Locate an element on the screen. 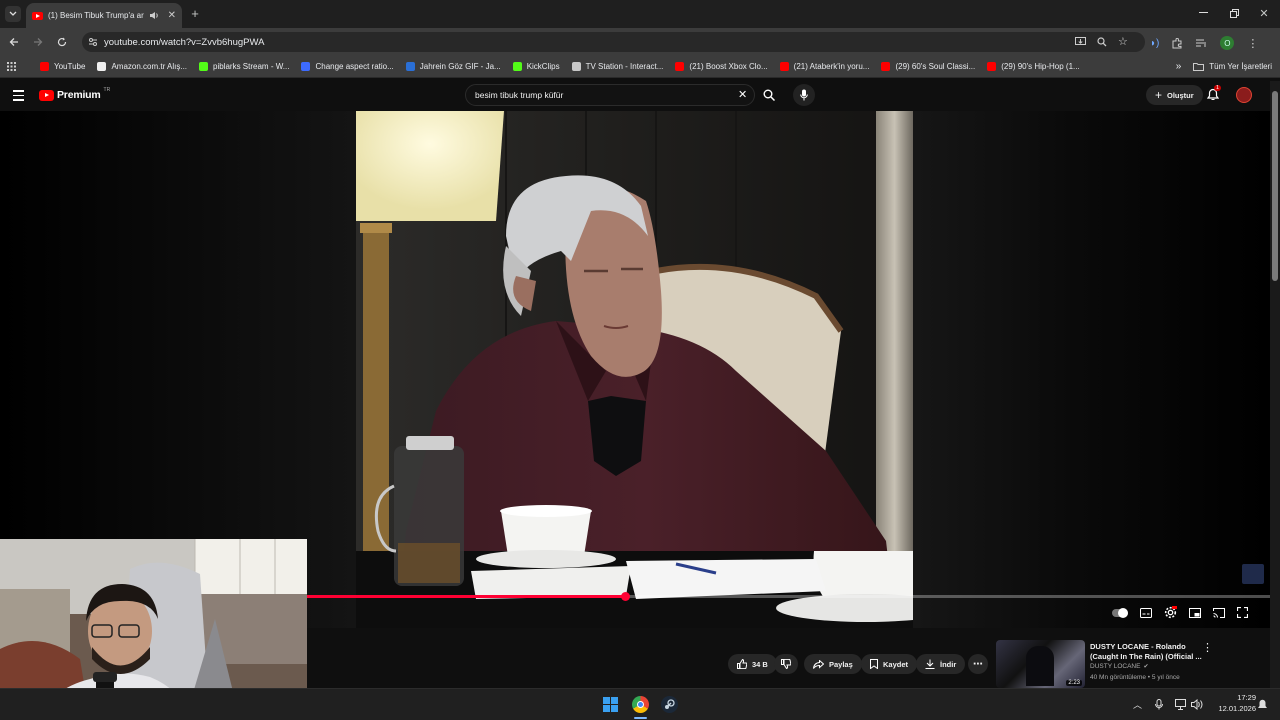 Image resolution: width=1280 pixels, height=720 pixels. recommended-thumbnail: 2:23 is located at coordinates (1040, 664).